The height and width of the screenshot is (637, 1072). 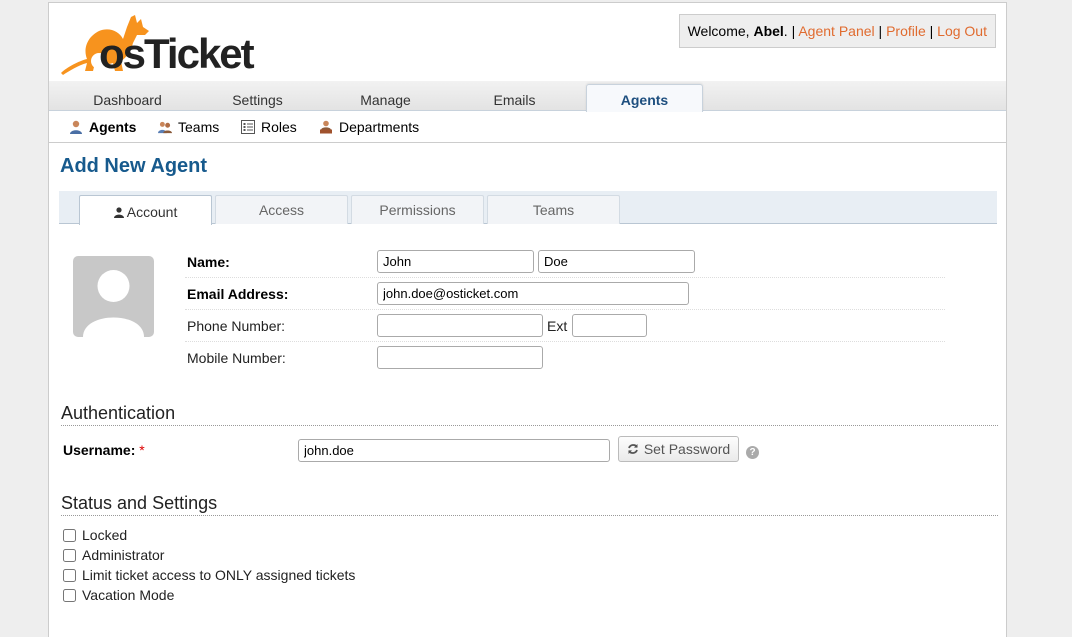 I want to click on department-icon, so click(x=326, y=127).